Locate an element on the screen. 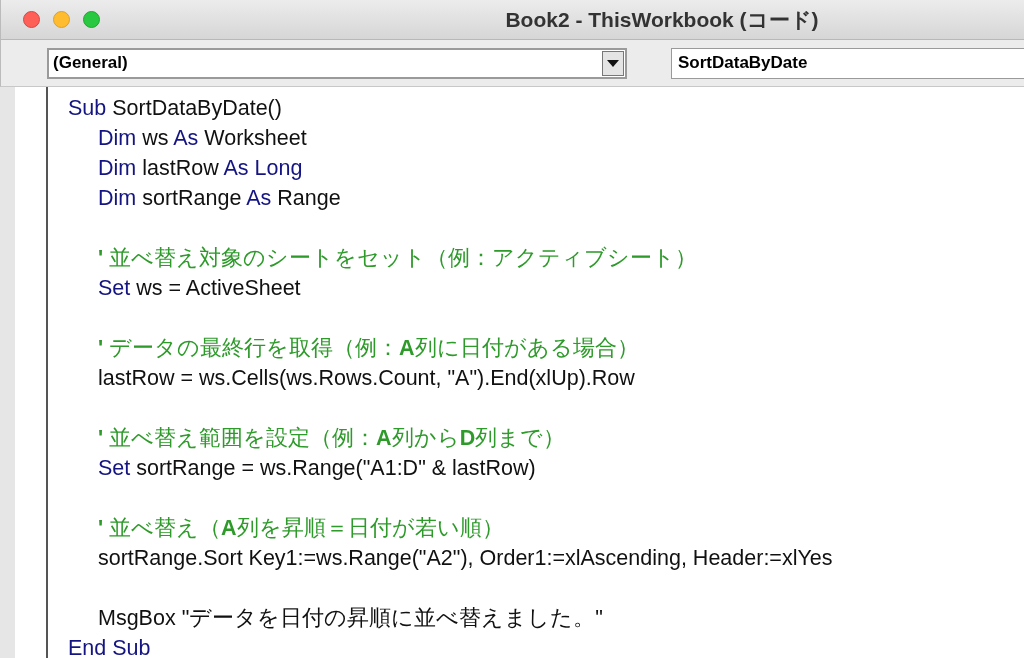  code-line: sortRange.Sort Key1:=ws.Range("A2"), Order1:=xlAscending, Header:=xlYes is located at coordinates (466, 558).